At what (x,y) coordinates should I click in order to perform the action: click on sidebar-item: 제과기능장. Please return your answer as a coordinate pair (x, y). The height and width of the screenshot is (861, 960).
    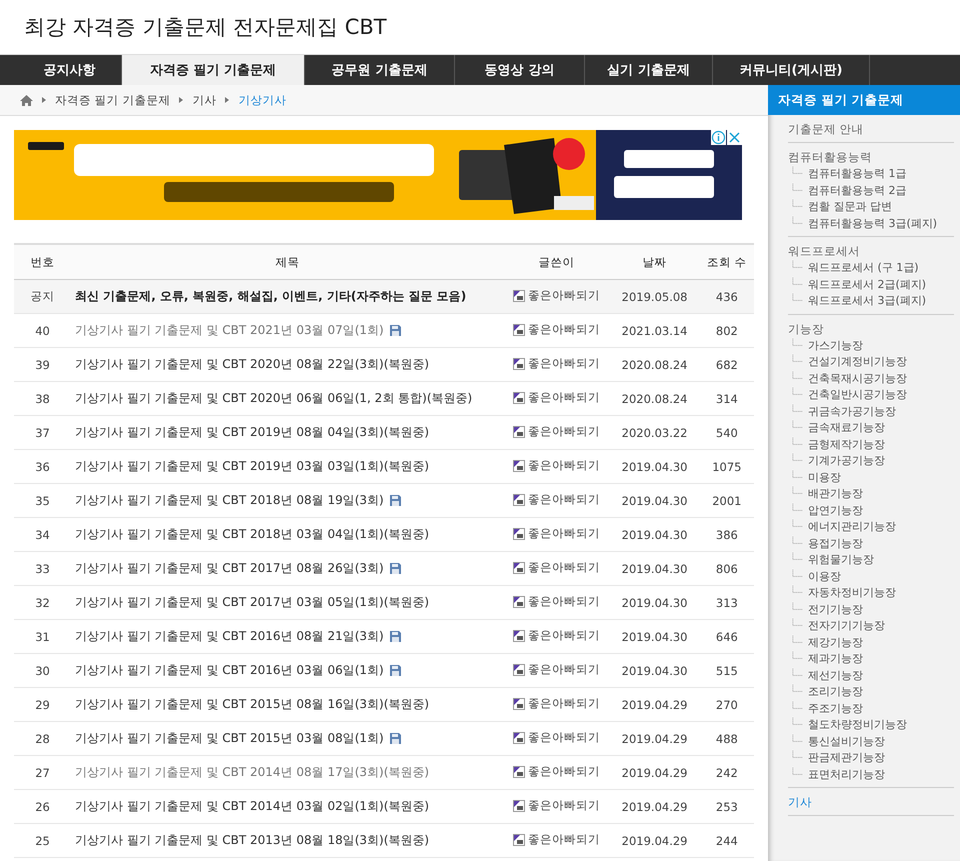
    Looking at the image, I should click on (835, 659).